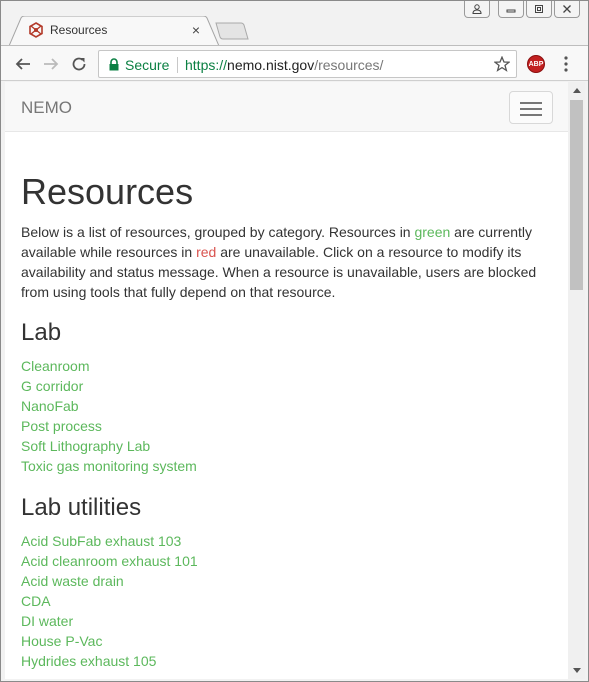 This screenshot has height=682, width=589. I want to click on close-window-button, so click(567, 9).